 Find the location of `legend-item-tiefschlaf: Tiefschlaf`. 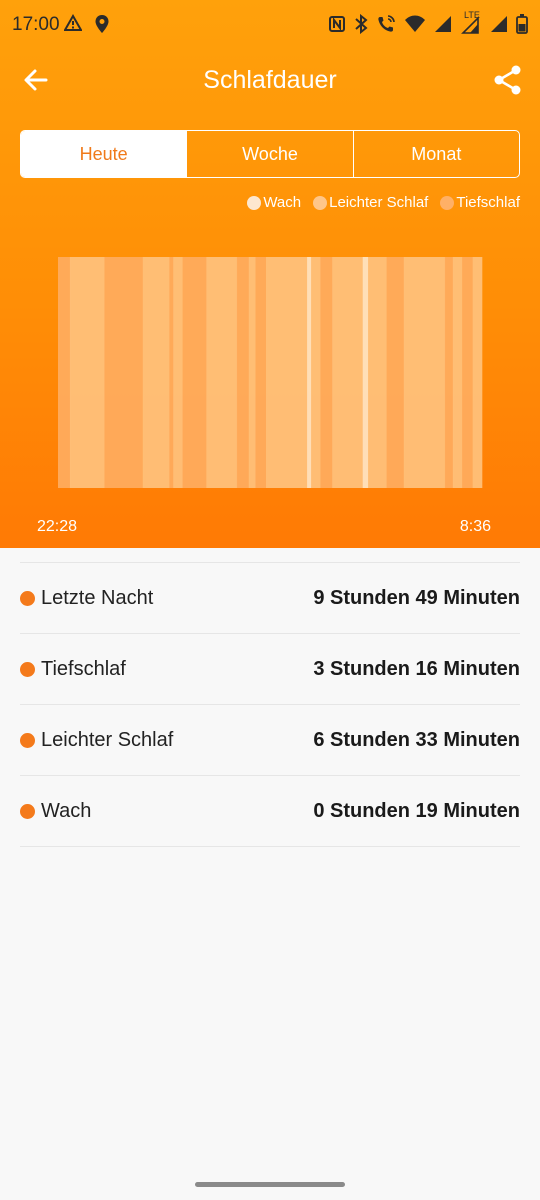

legend-item-tiefschlaf: Tiefschlaf is located at coordinates (480, 202).